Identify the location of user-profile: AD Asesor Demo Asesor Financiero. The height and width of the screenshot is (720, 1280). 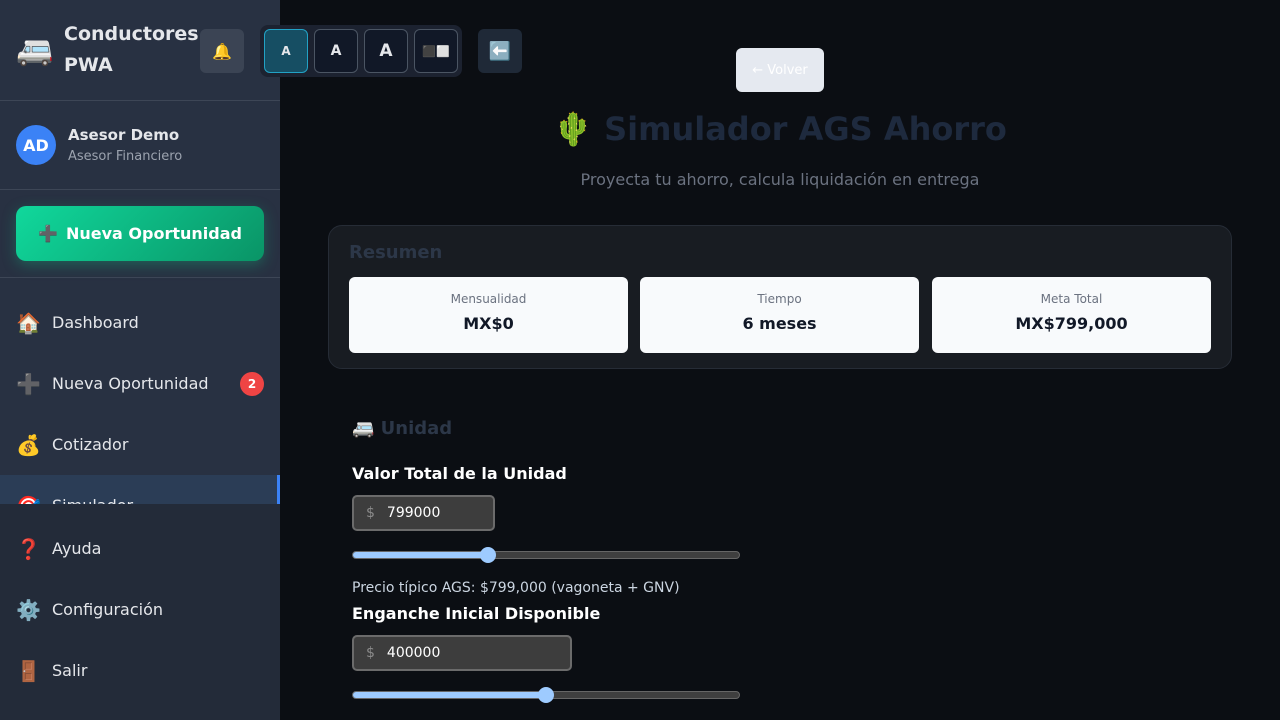
(140, 145).